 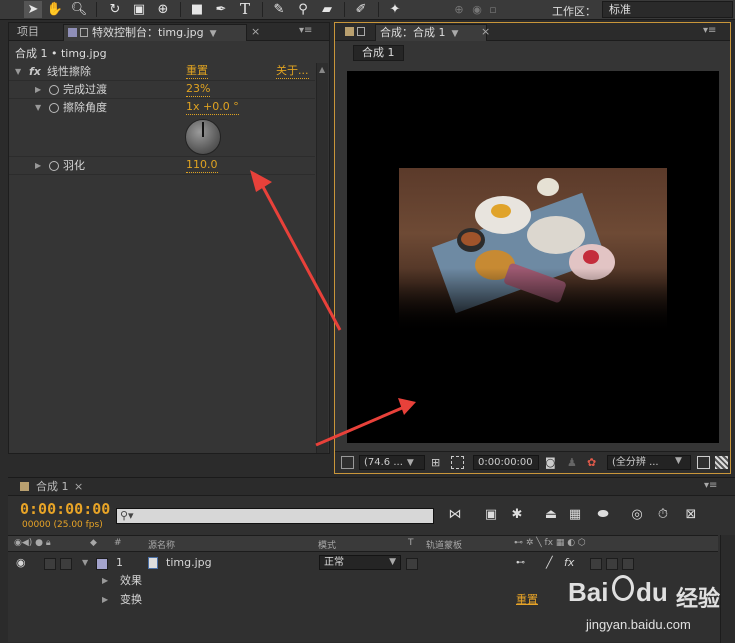 I want to click on eye-icon: ◉, so click(x=21, y=563).